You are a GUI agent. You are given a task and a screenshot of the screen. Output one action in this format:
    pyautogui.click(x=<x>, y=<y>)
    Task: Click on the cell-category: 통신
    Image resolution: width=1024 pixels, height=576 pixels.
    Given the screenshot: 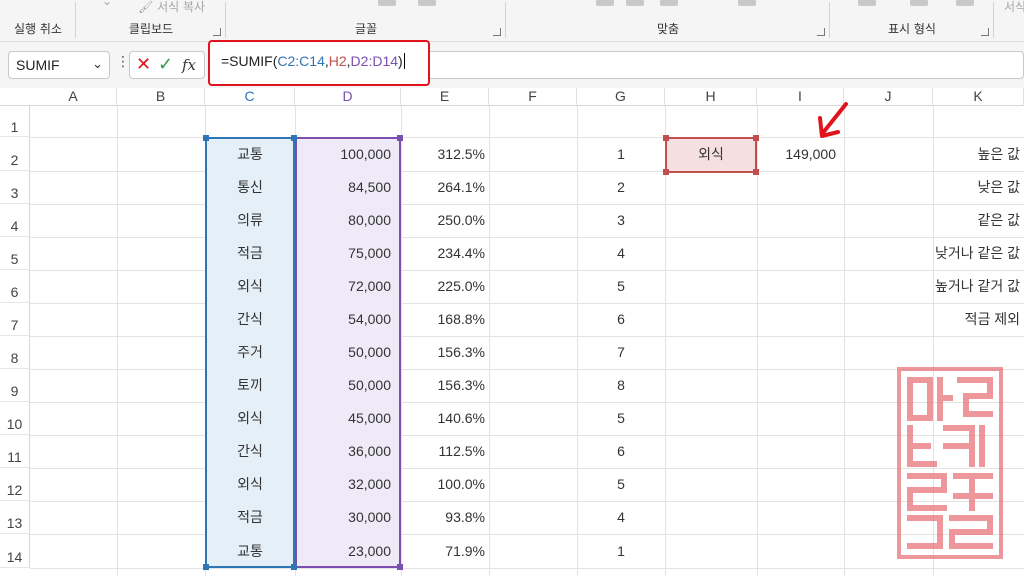 What is the action you would take?
    pyautogui.click(x=250, y=187)
    